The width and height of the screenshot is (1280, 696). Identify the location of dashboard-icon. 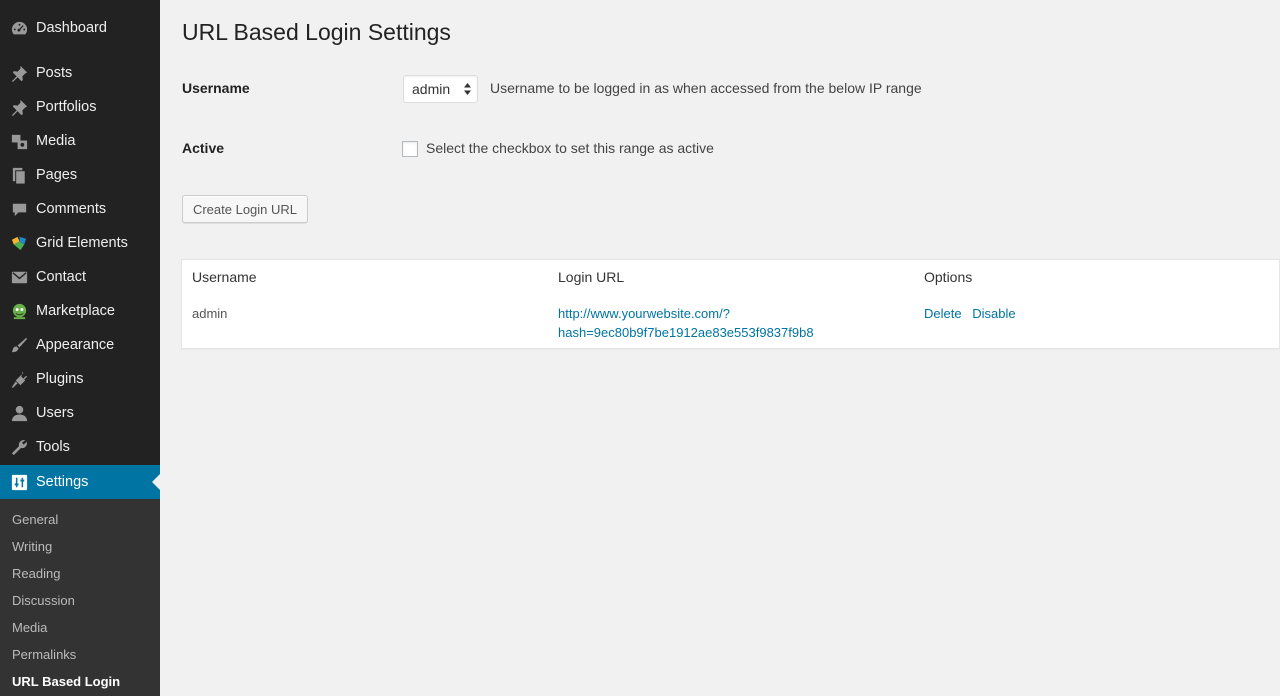
(18, 28).